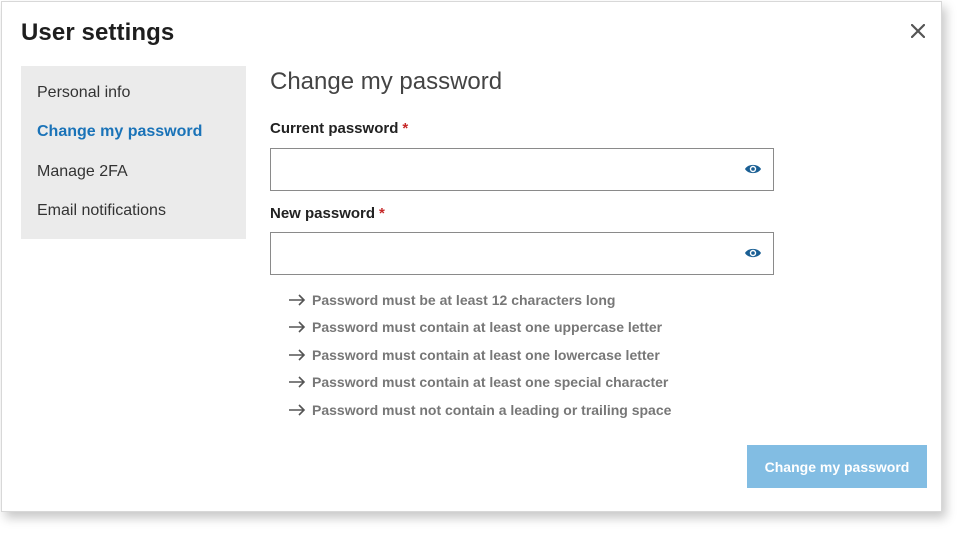  I want to click on sidebar-item-manage-2fa: Manage 2FA, so click(82, 172).